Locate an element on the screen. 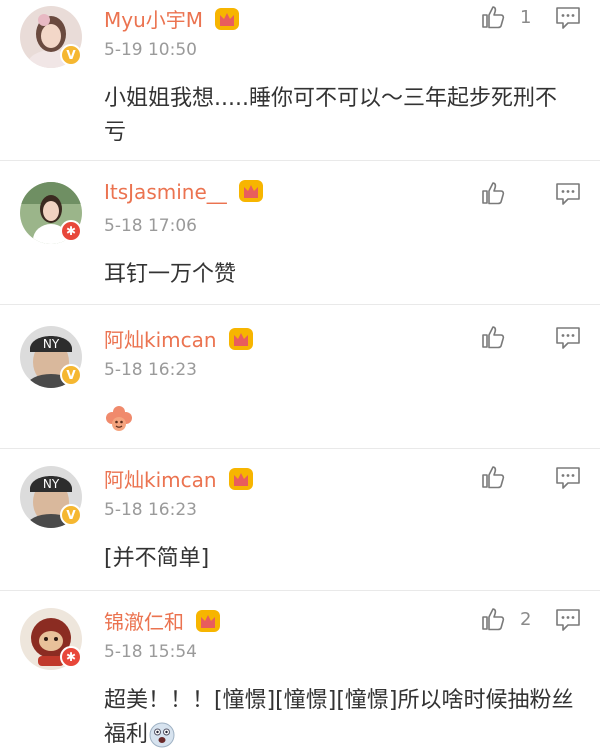  comment-text: 小姐姐我想.....睡你可不可以～三年起步死刑不亏 is located at coordinates (330, 115).